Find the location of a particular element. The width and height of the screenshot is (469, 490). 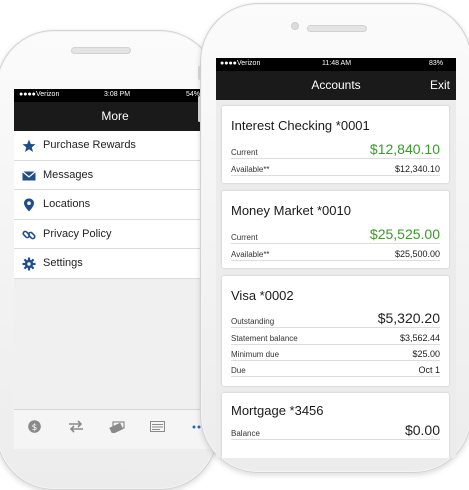

row-value: $5,320.20 is located at coordinates (408, 318).